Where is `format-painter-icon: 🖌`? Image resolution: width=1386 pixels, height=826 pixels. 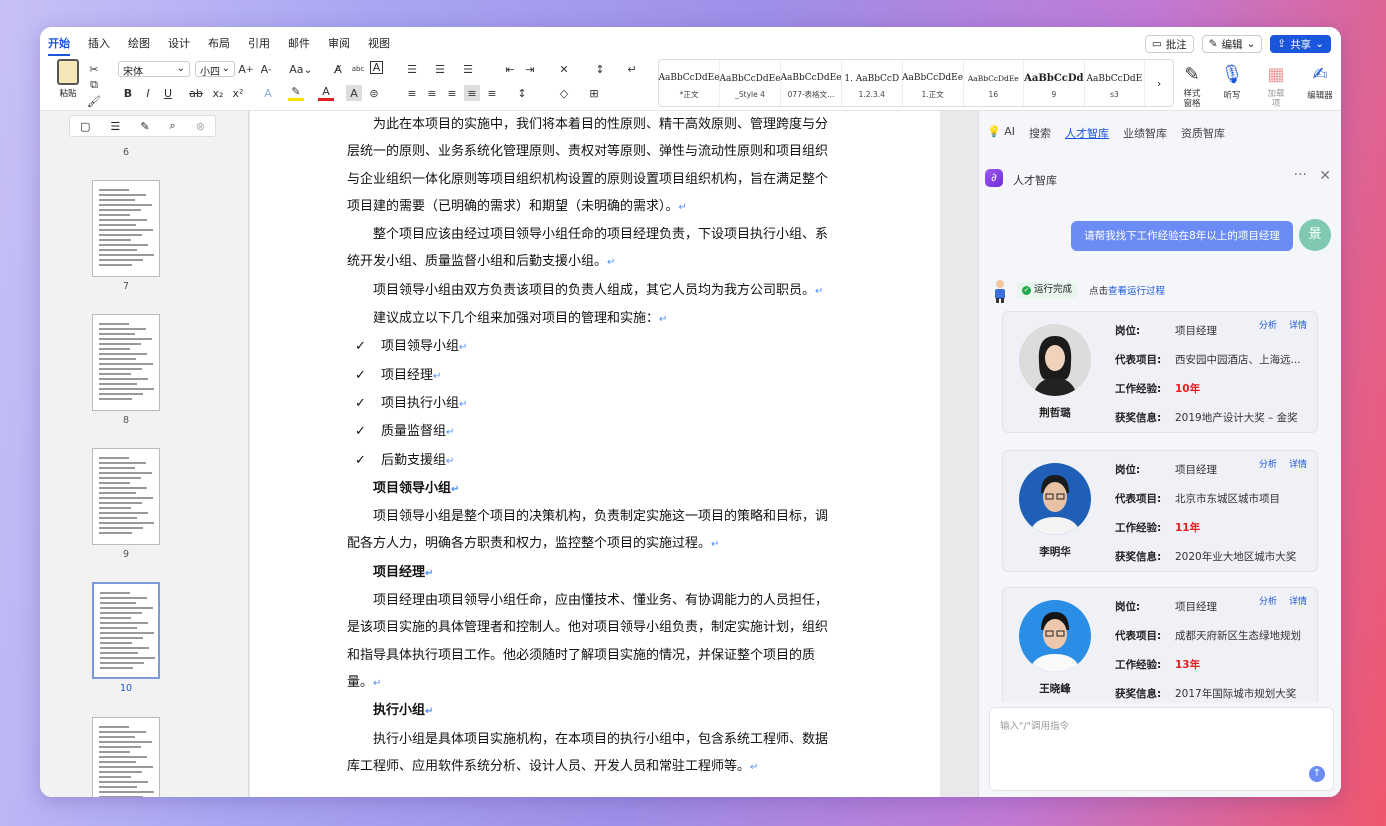
format-painter-icon: 🖌 is located at coordinates (94, 101).